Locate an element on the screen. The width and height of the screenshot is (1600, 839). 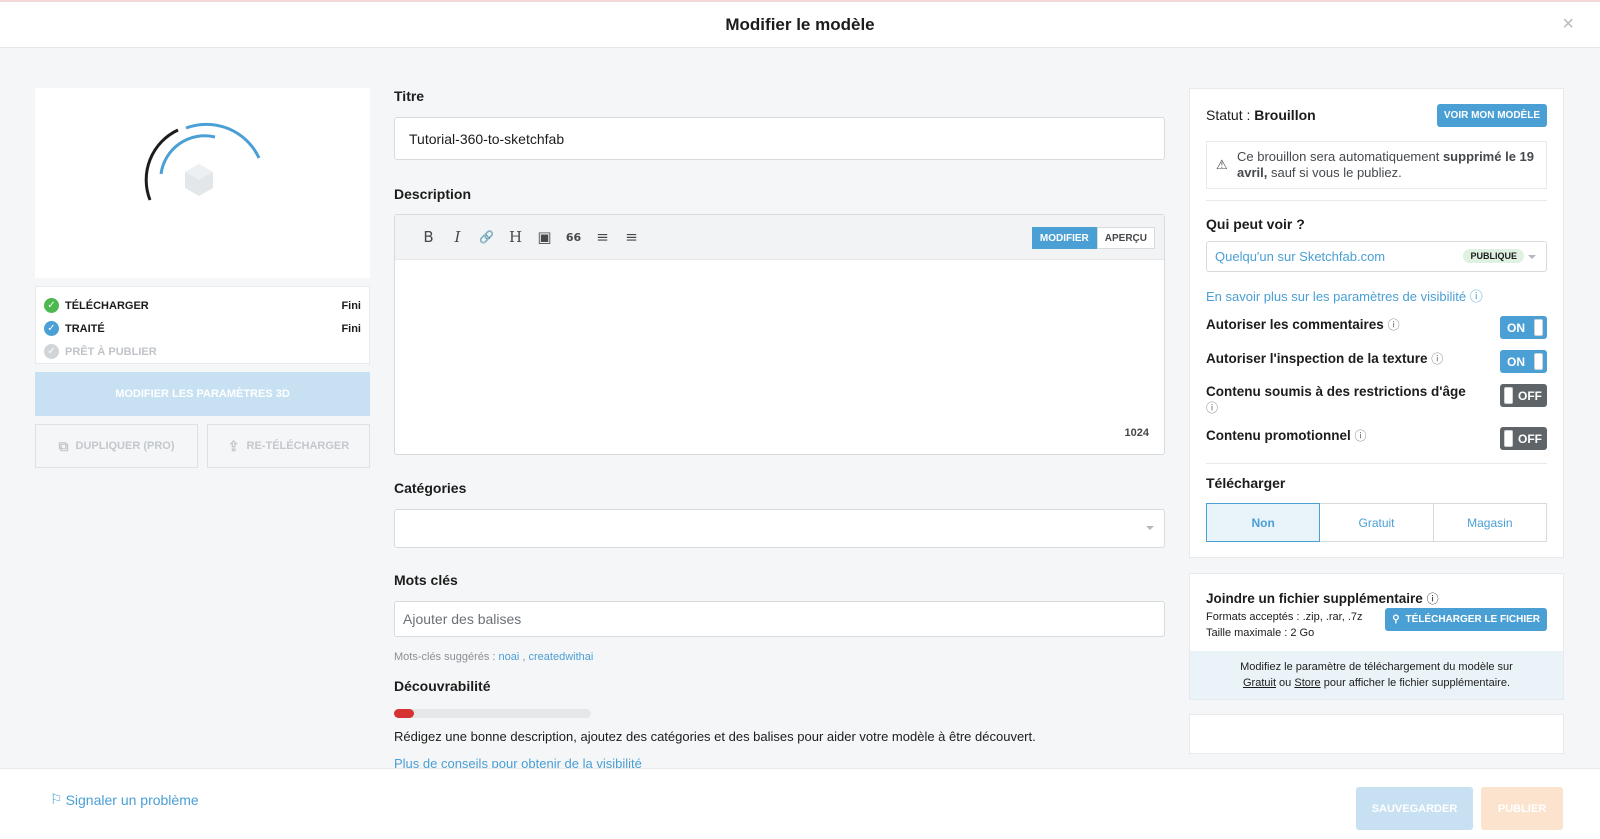
download-option-store: Magasin is located at coordinates (1490, 522).